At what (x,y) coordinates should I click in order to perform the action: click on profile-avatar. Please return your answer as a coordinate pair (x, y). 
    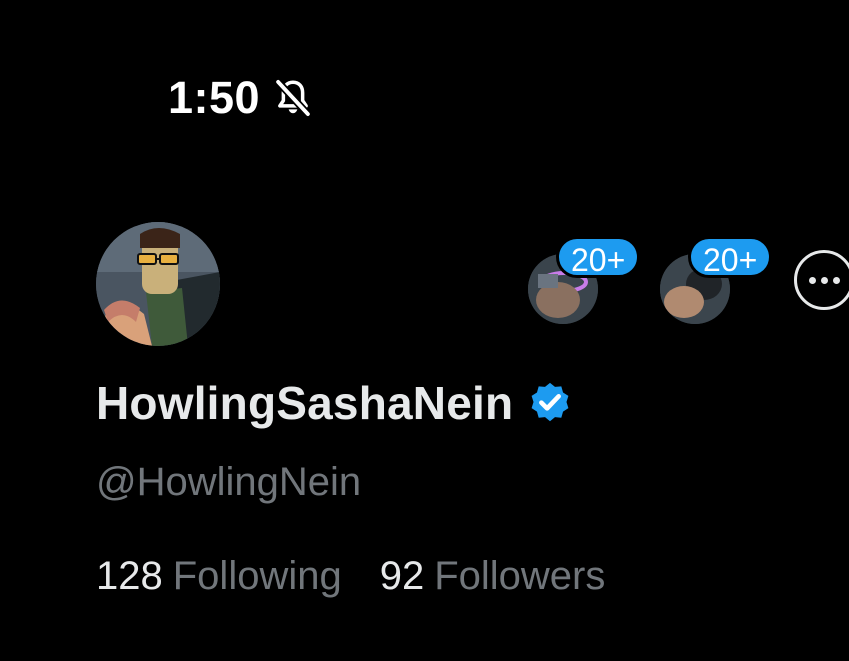
    Looking at the image, I should click on (158, 284).